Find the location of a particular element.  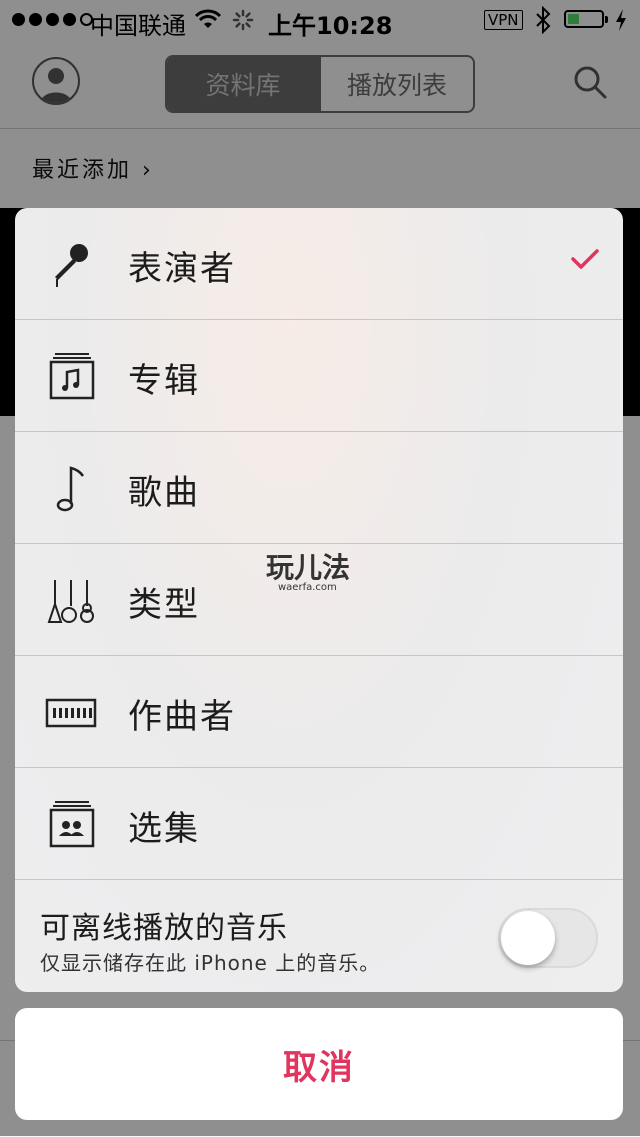

option-compilations: 选集 is located at coordinates (319, 824).